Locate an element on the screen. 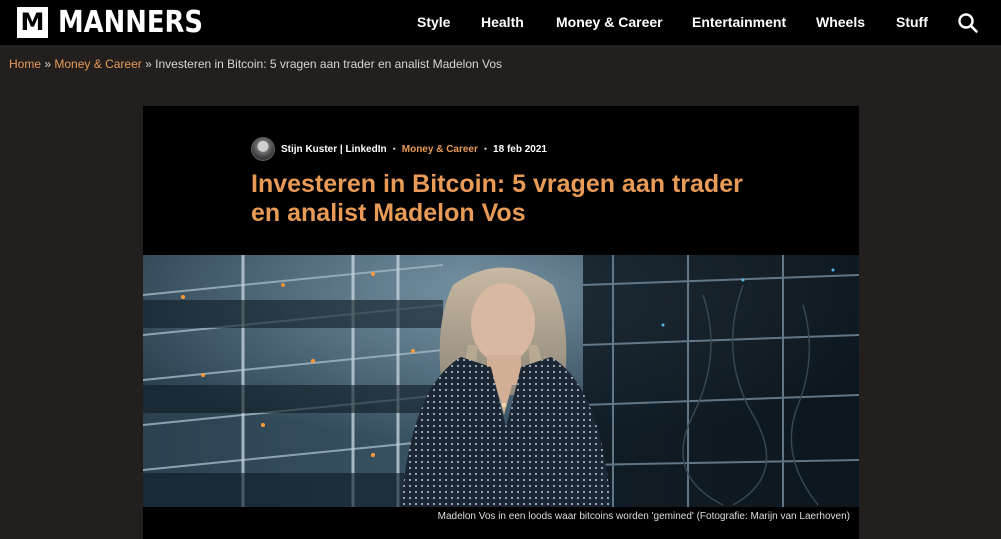 The width and height of the screenshot is (1001, 539). site-logo: M MANNERS is located at coordinates (122, 22).